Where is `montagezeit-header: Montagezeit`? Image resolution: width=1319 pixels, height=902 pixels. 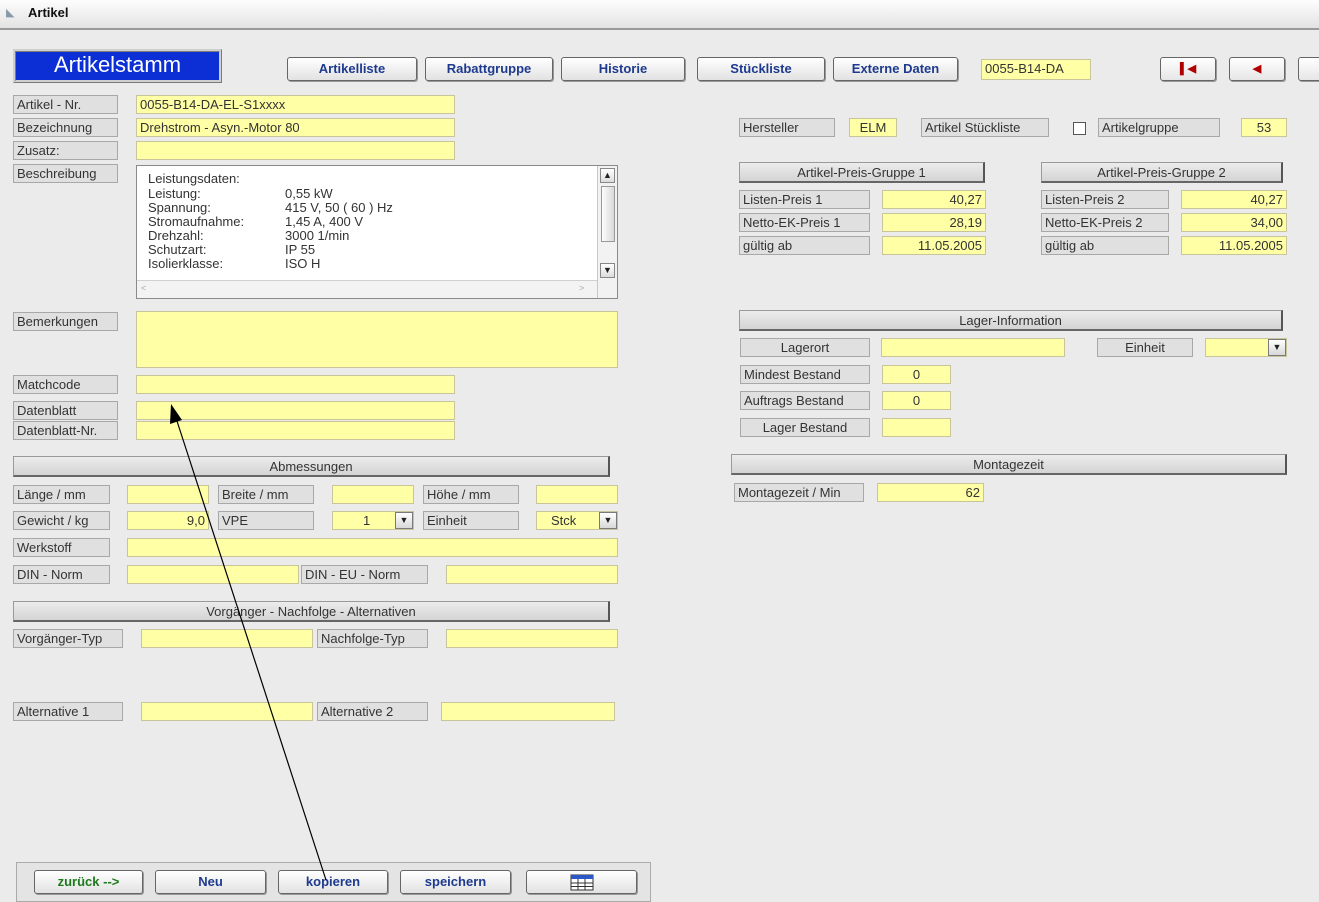
montagezeit-header: Montagezeit is located at coordinates (1009, 464).